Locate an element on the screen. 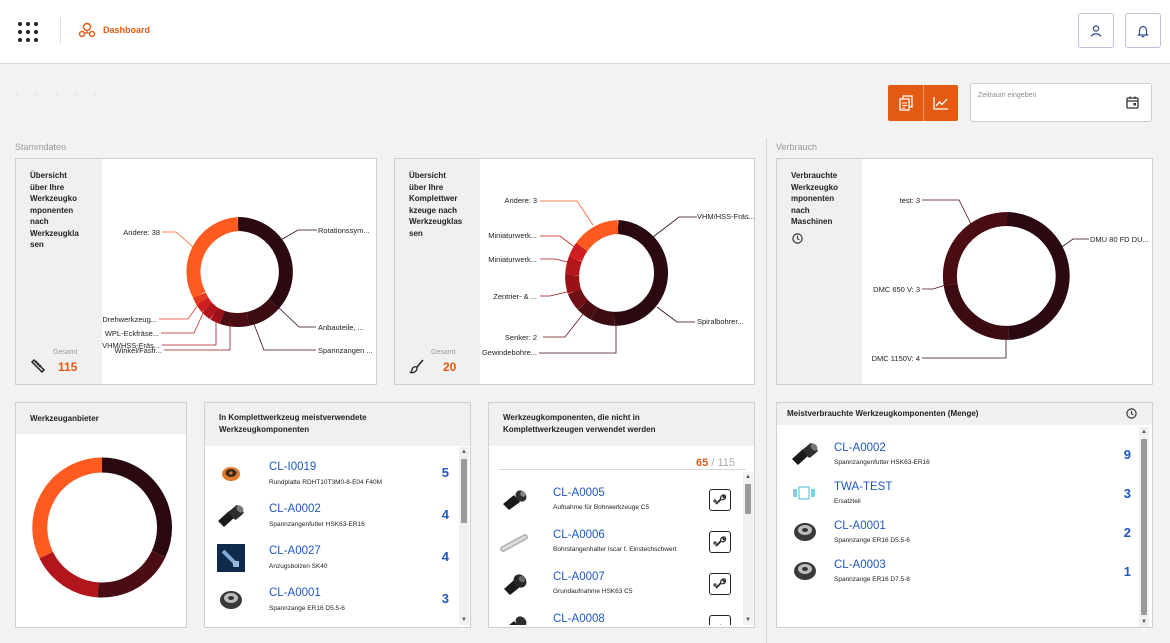 The image size is (1170, 643). list-item: CL-A0001 Spannzange ER16 D5.5-6 2 is located at coordinates (957, 532).